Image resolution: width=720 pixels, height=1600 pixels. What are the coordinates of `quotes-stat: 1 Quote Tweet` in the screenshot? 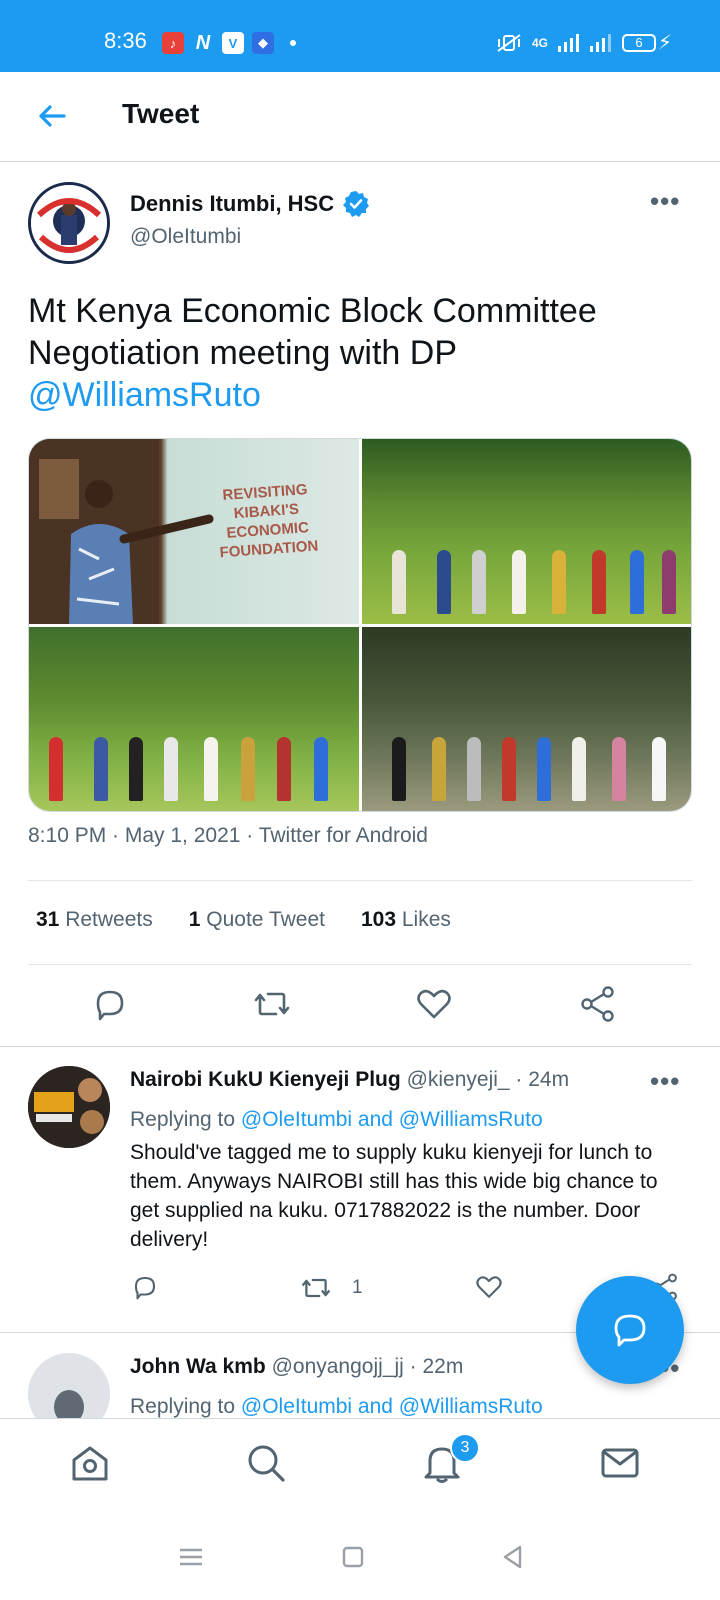 It's located at (257, 920).